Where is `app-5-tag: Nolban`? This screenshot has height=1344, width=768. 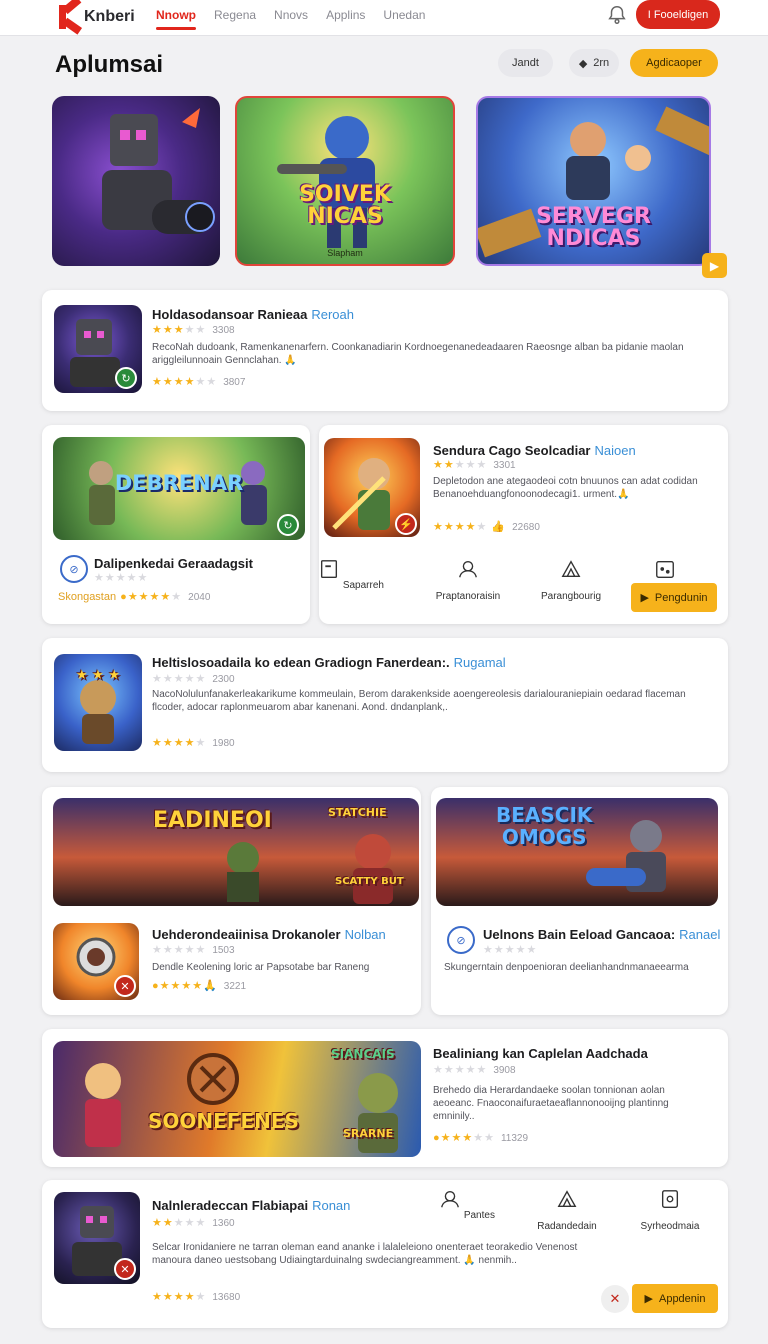 app-5-tag: Nolban is located at coordinates (365, 934).